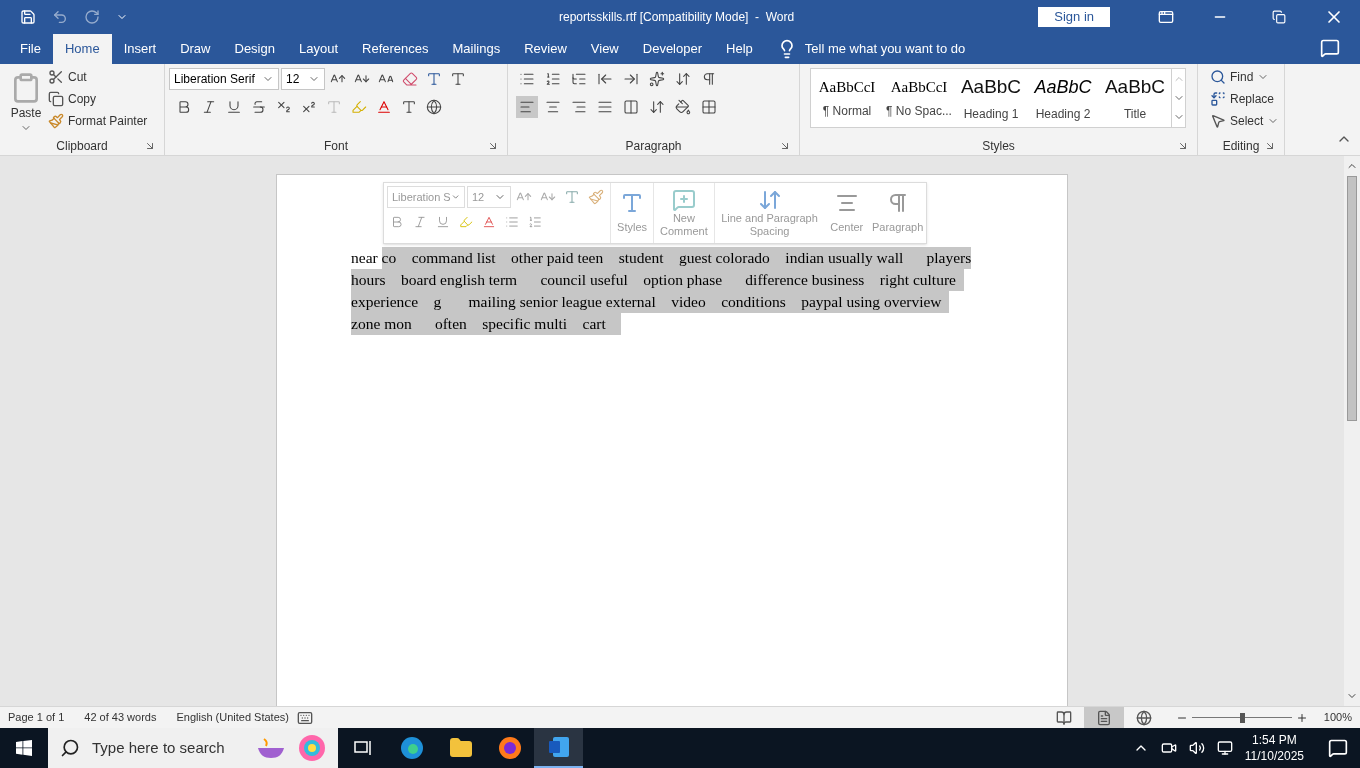 This screenshot has height=768, width=1360. Describe the element at coordinates (676, 258) in the screenshot. I see `document-text: co command list other paid teen student guest colorado indian usually wall players` at that location.